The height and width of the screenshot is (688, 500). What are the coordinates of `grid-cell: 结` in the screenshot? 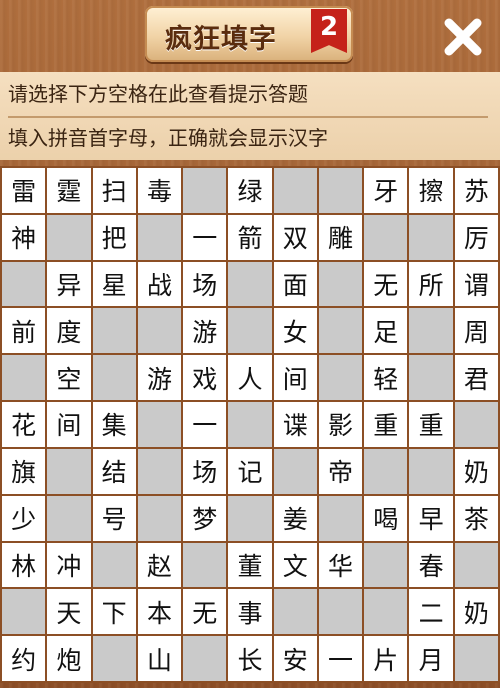 It's located at (114, 471).